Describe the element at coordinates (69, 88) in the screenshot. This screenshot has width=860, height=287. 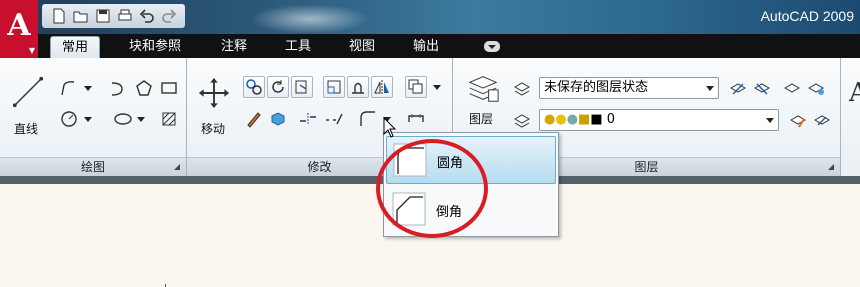
I see `polyline-icon` at that location.